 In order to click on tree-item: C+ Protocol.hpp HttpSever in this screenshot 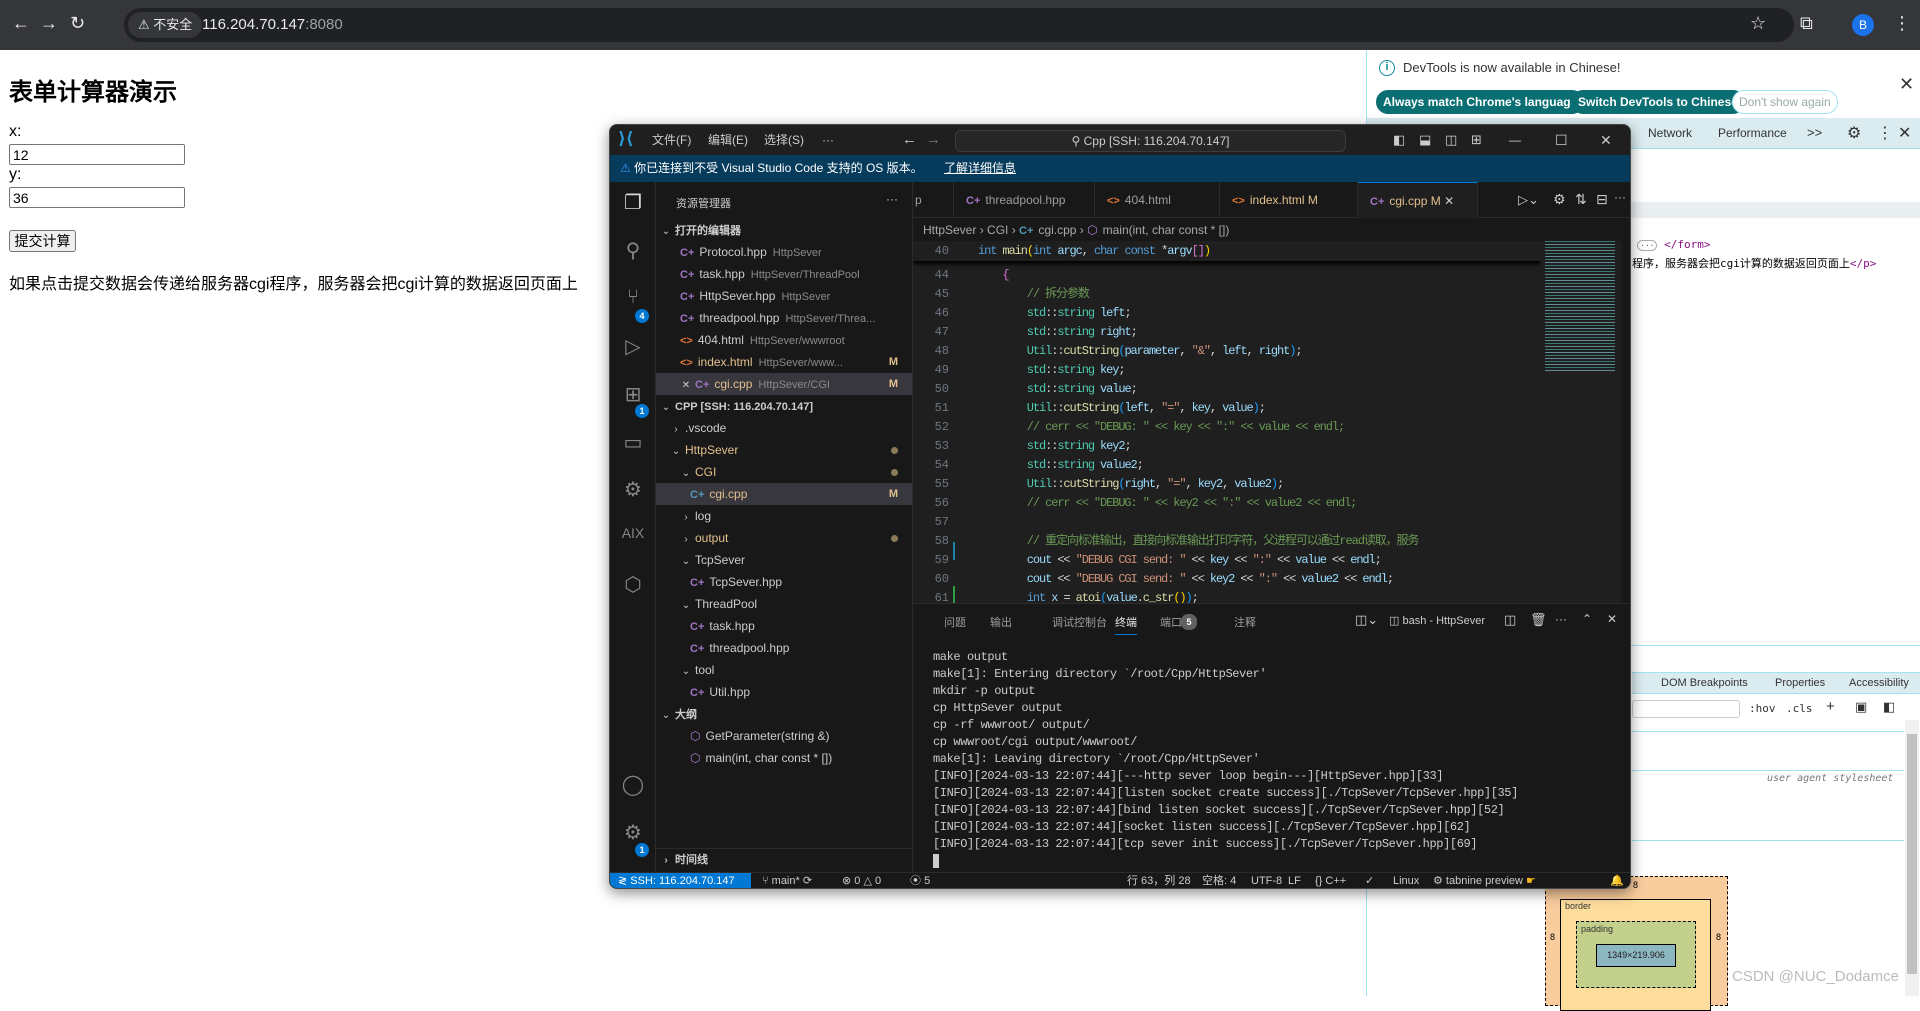, I will do `click(784, 252)`.